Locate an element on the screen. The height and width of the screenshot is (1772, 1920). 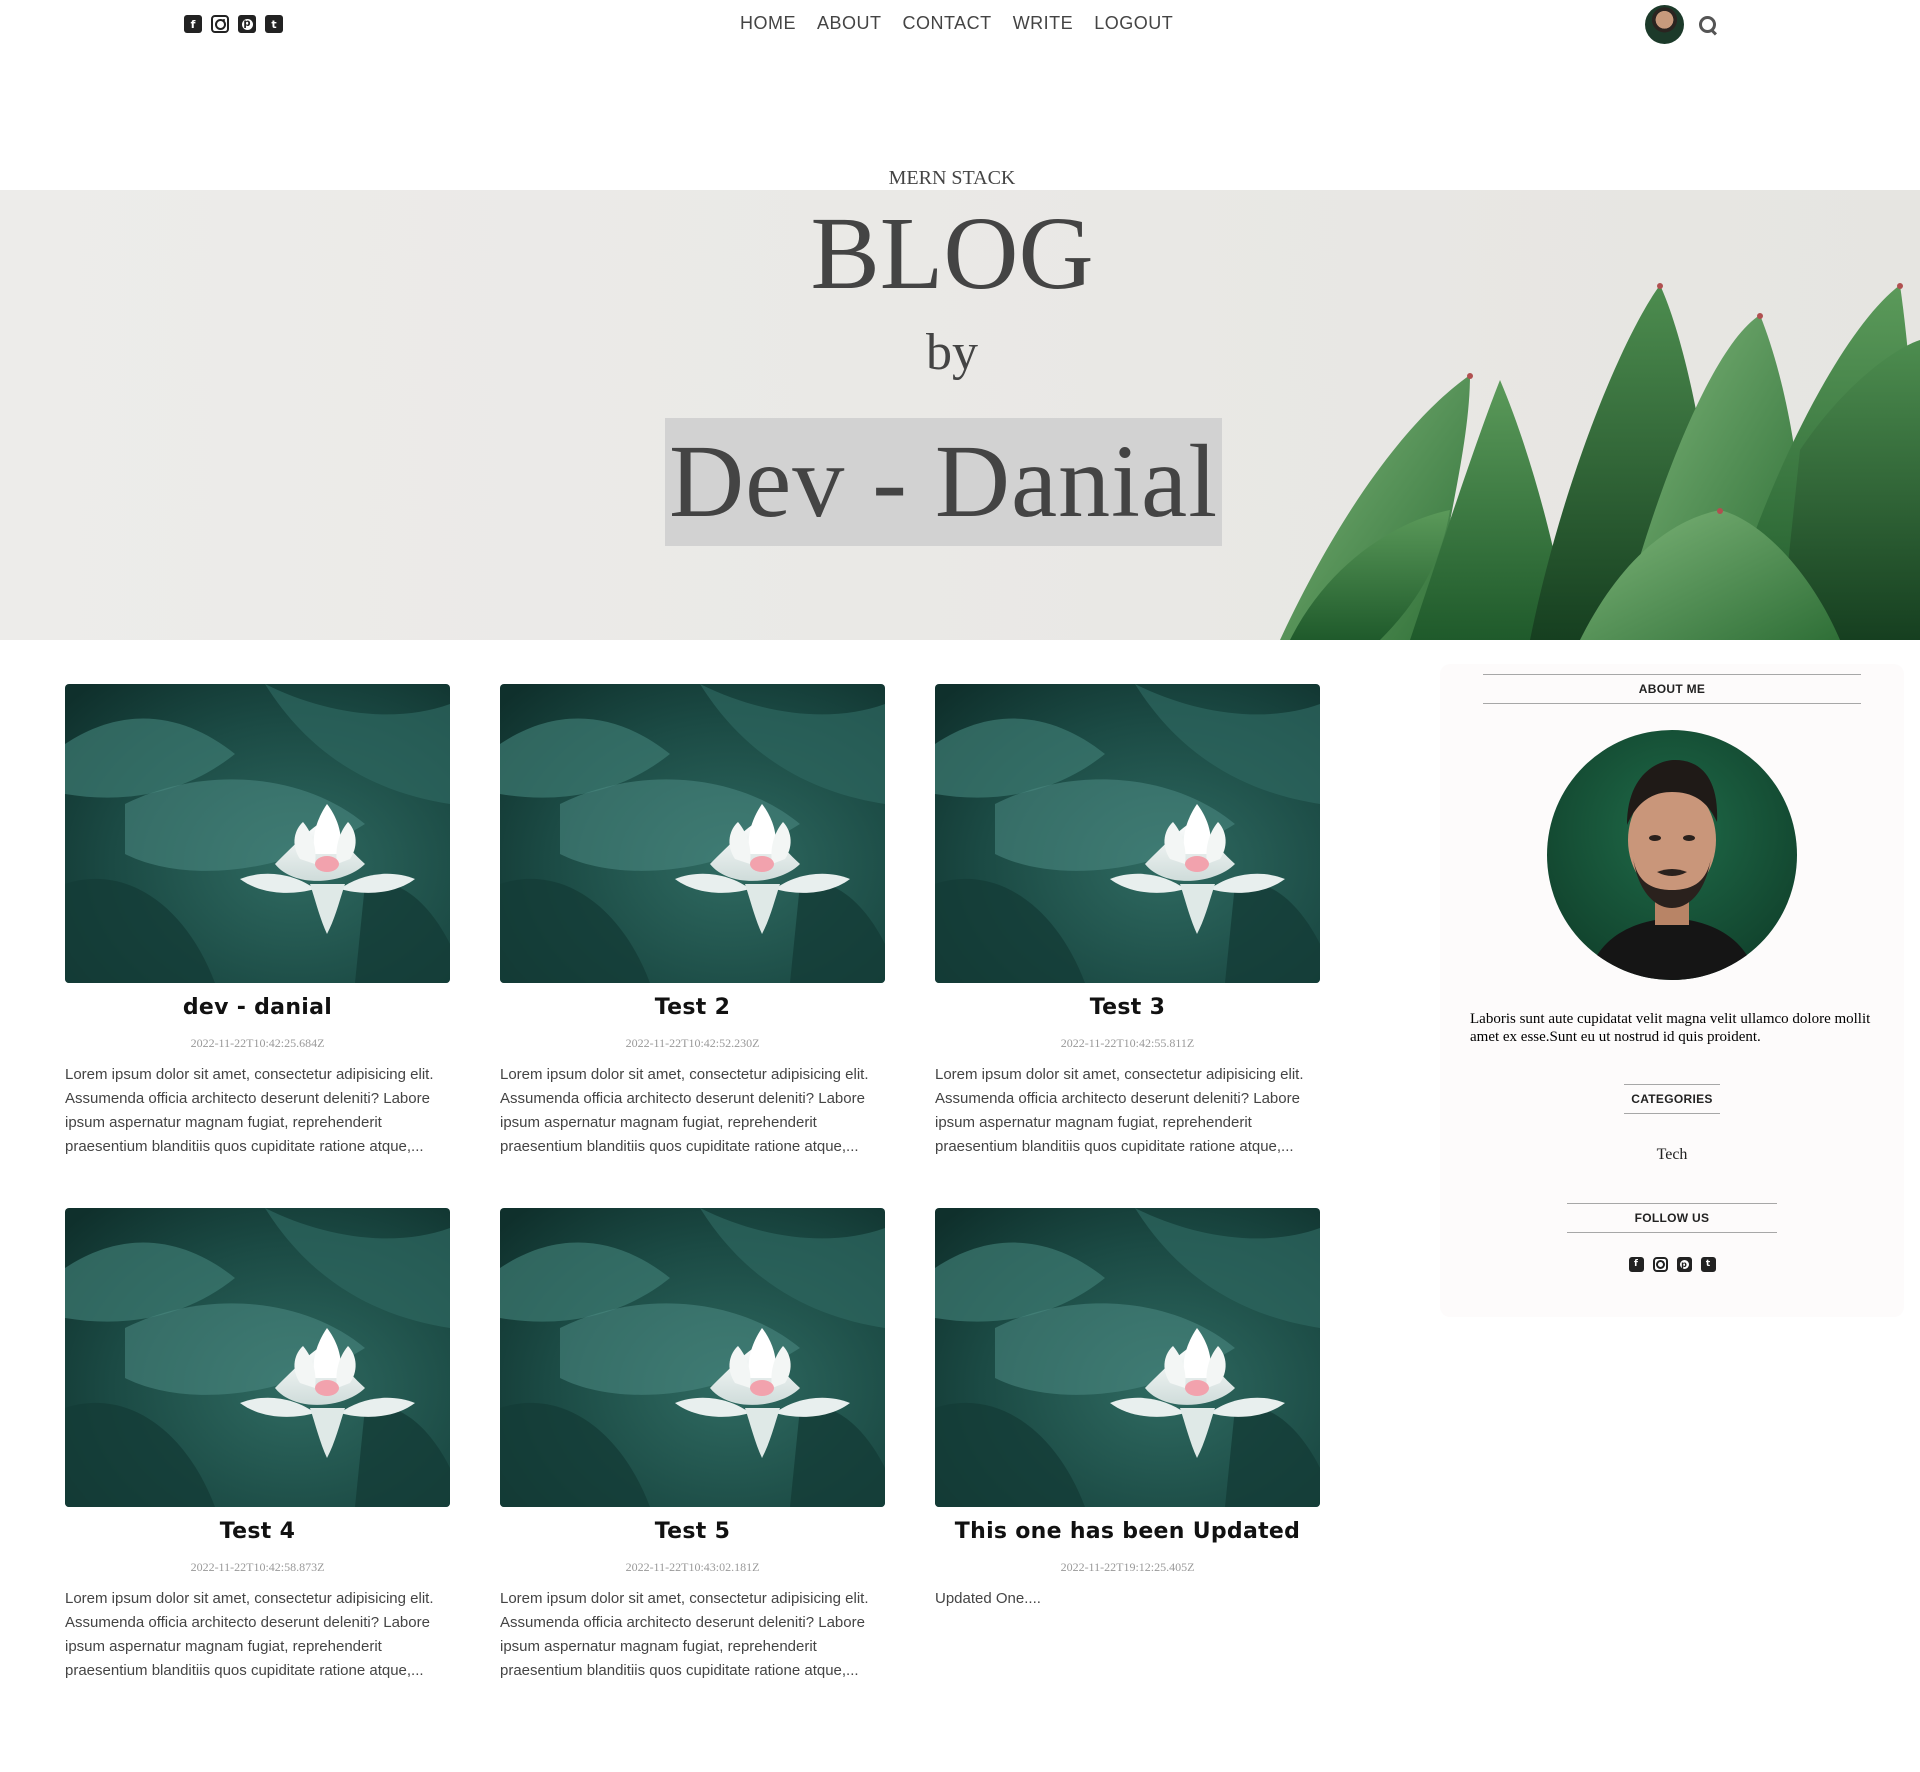
categories-heading: CATEGORIES is located at coordinates (1672, 1099).